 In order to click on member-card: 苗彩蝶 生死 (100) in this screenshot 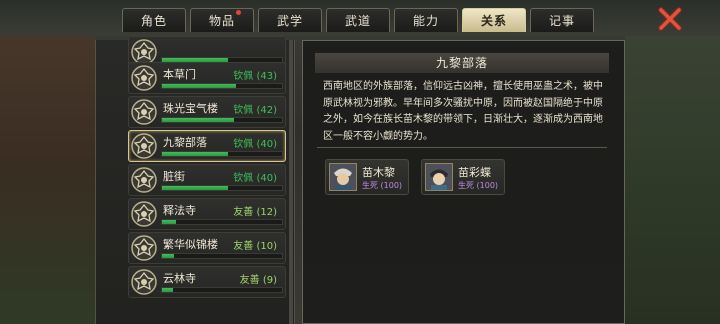, I will do `click(463, 177)`.